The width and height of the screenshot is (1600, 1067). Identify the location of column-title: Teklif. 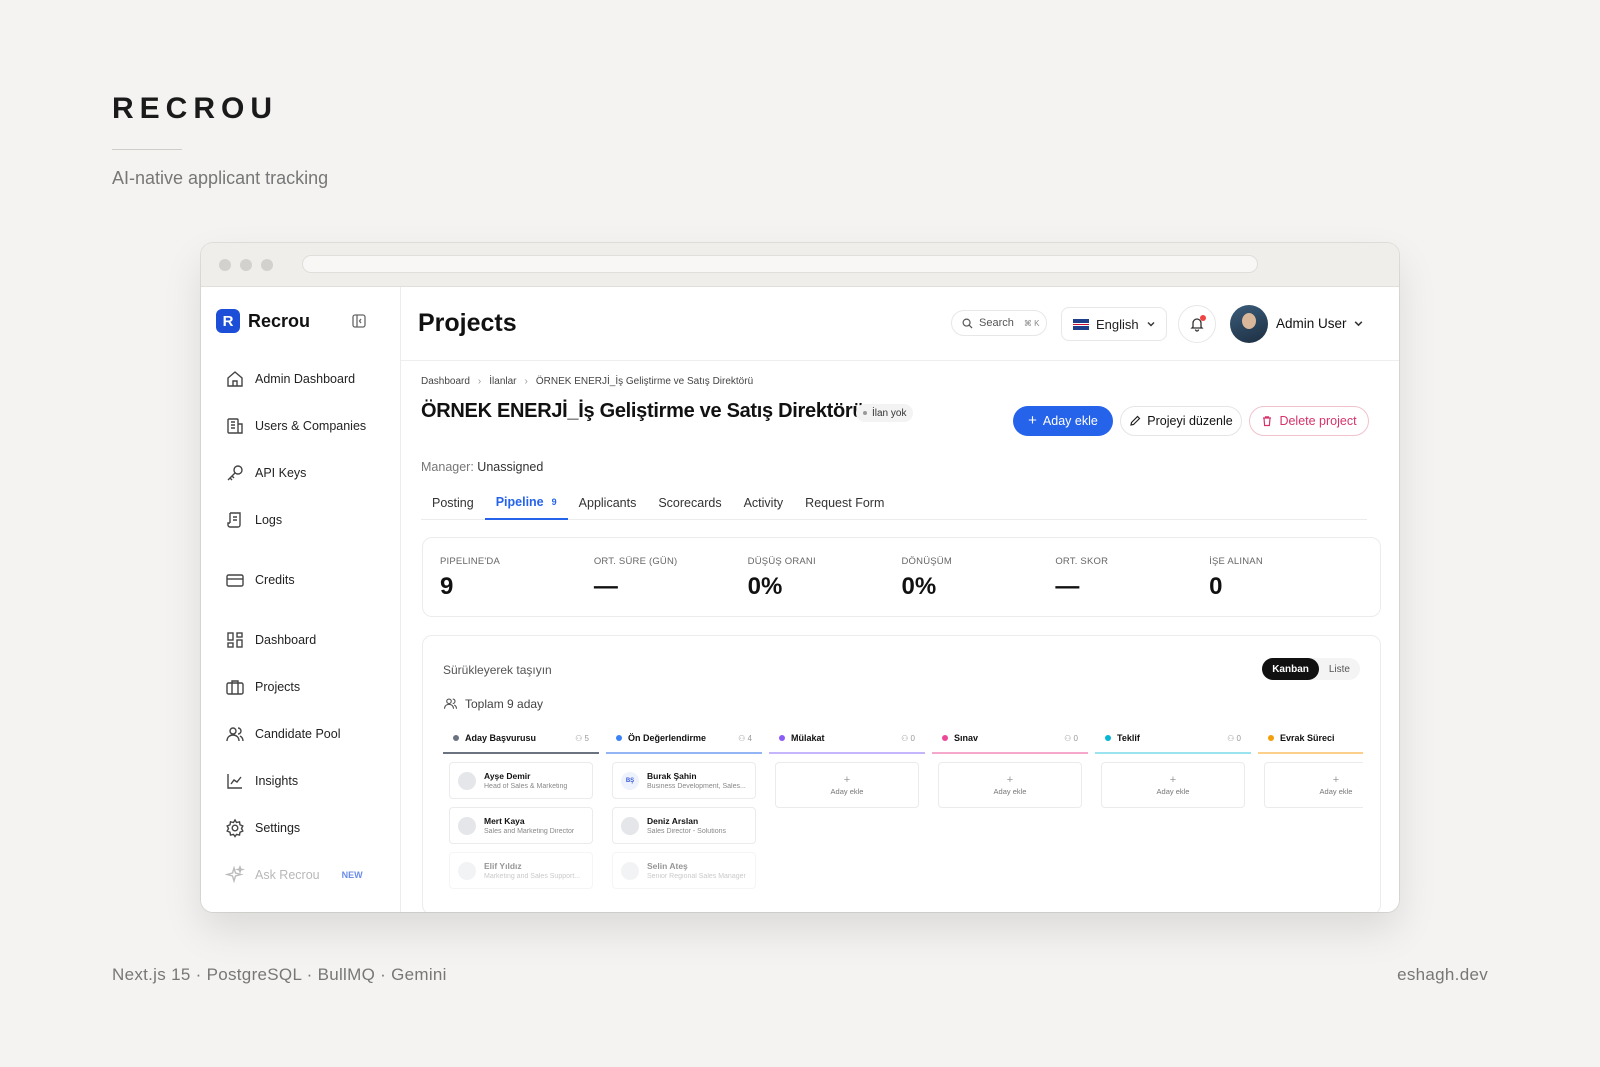
(1128, 738).